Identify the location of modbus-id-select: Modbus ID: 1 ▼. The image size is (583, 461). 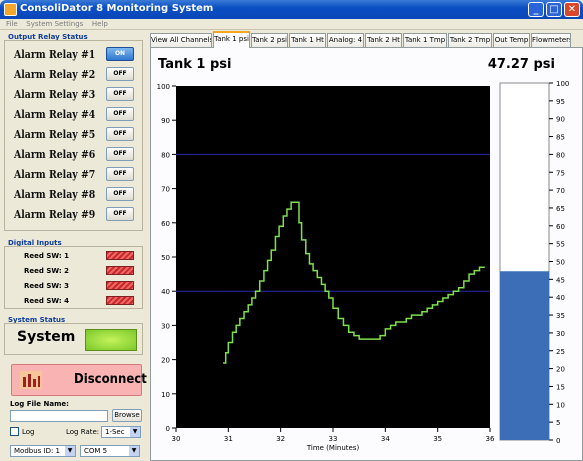
(43, 451).